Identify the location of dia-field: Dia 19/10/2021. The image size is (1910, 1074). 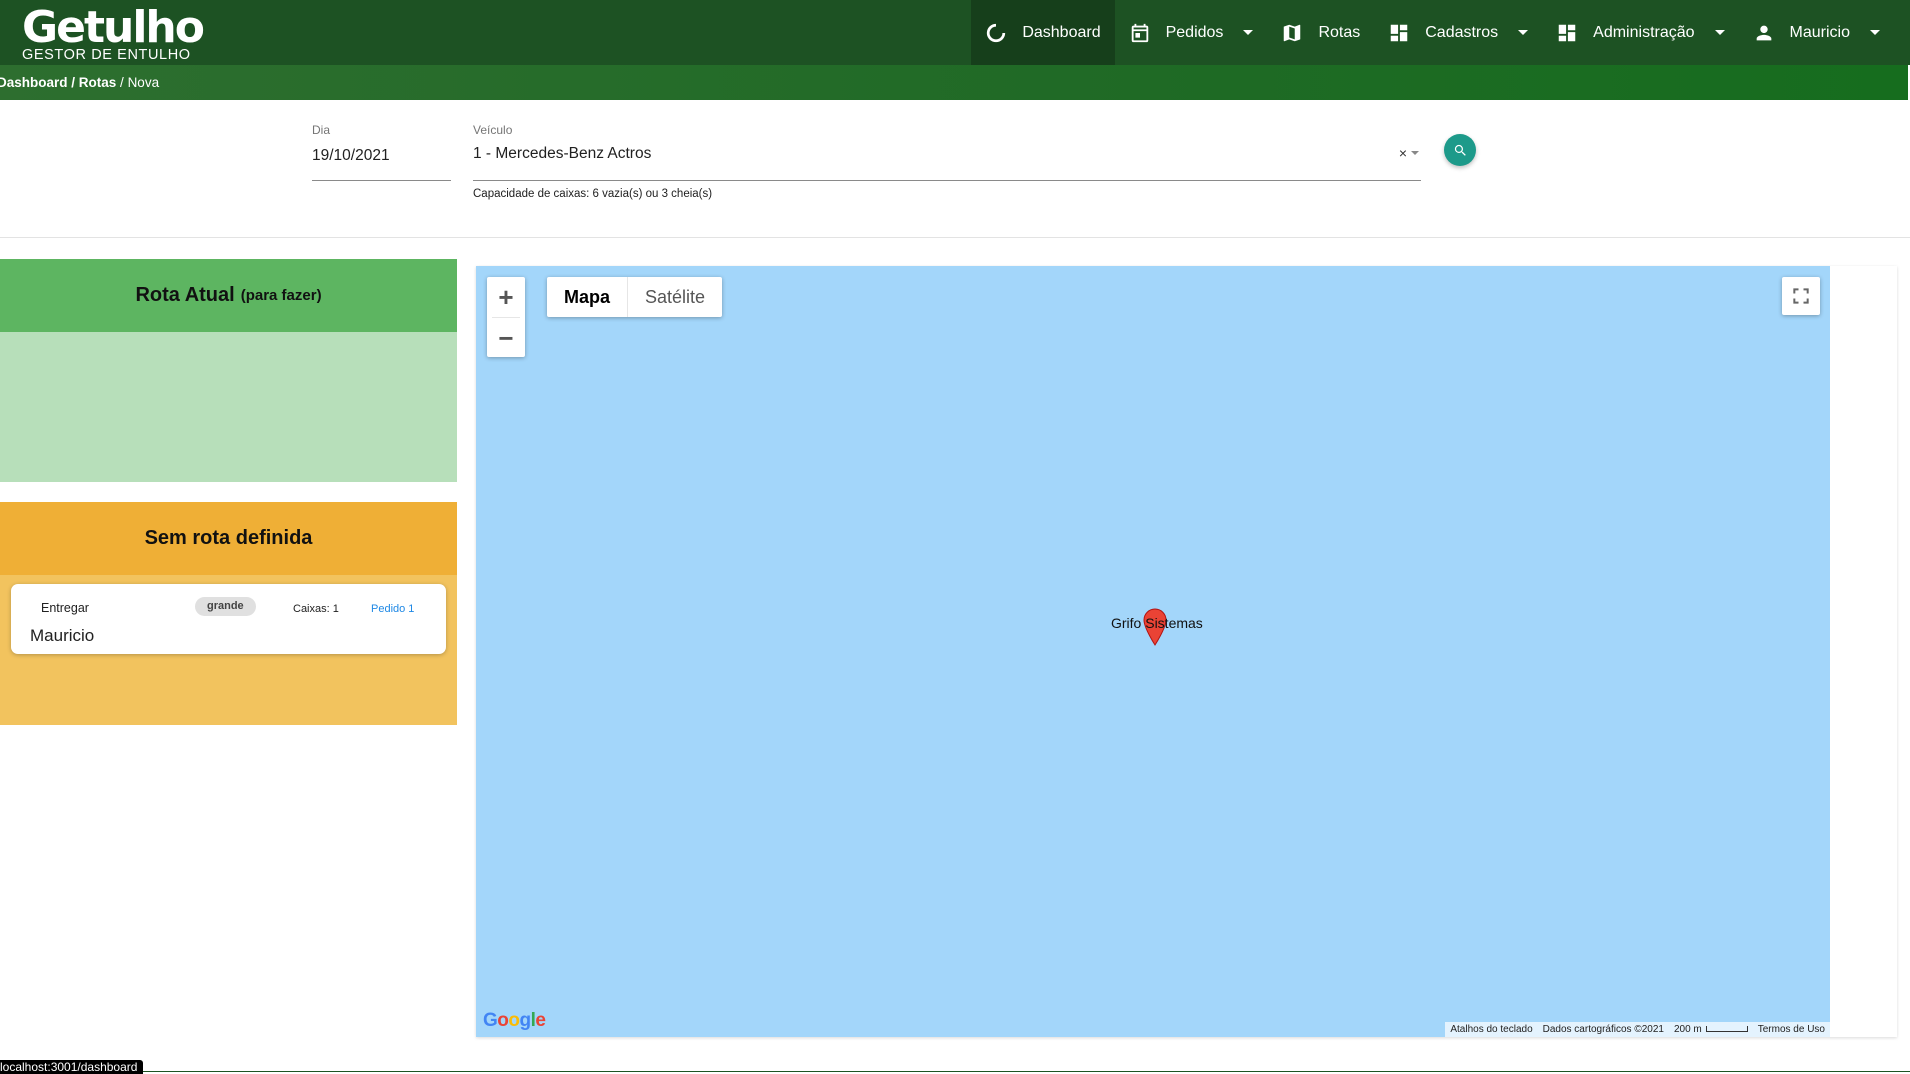
(381, 152).